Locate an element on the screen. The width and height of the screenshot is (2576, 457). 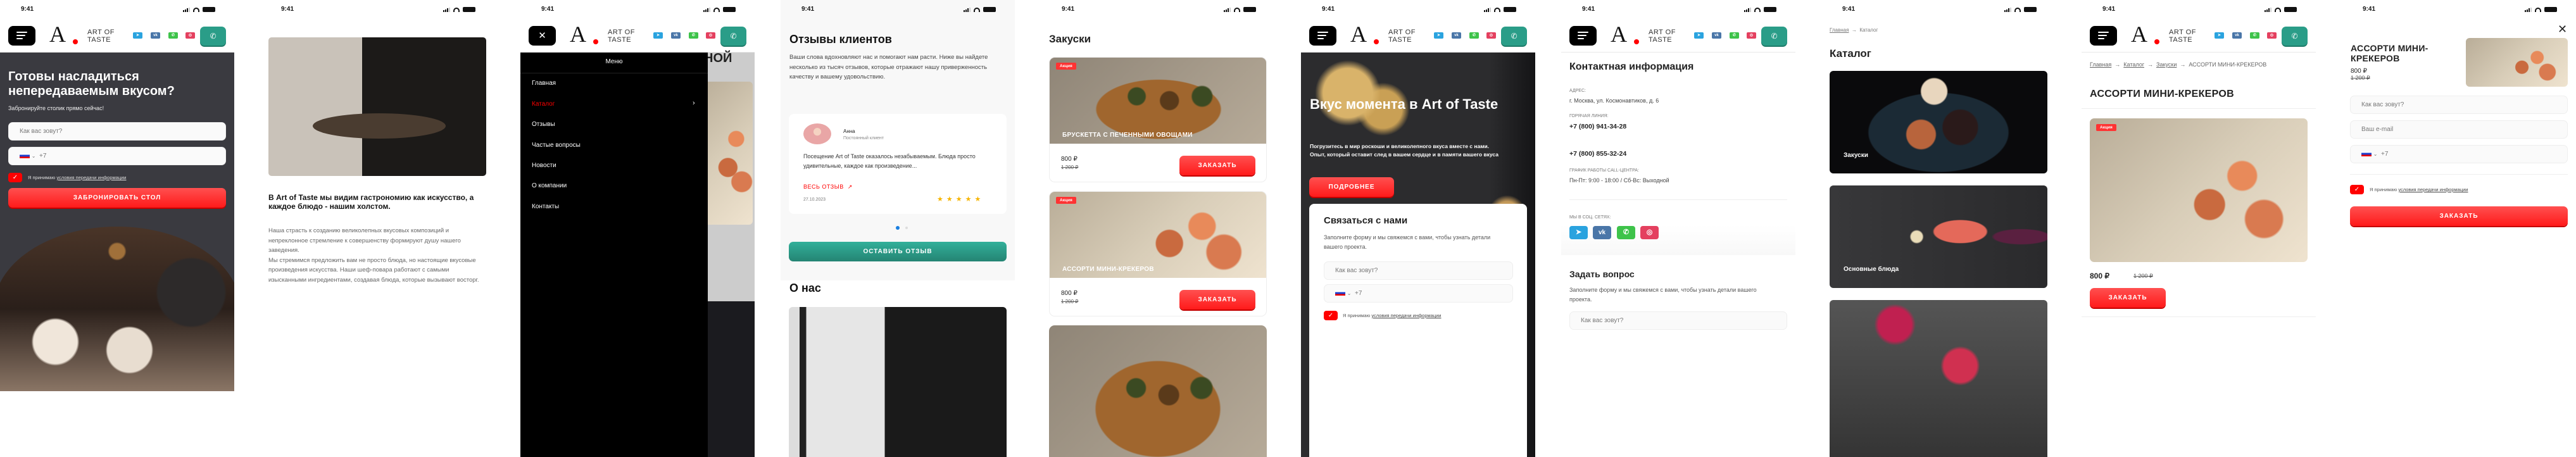
menu-item-reviews: Отзывы is located at coordinates (543, 124).